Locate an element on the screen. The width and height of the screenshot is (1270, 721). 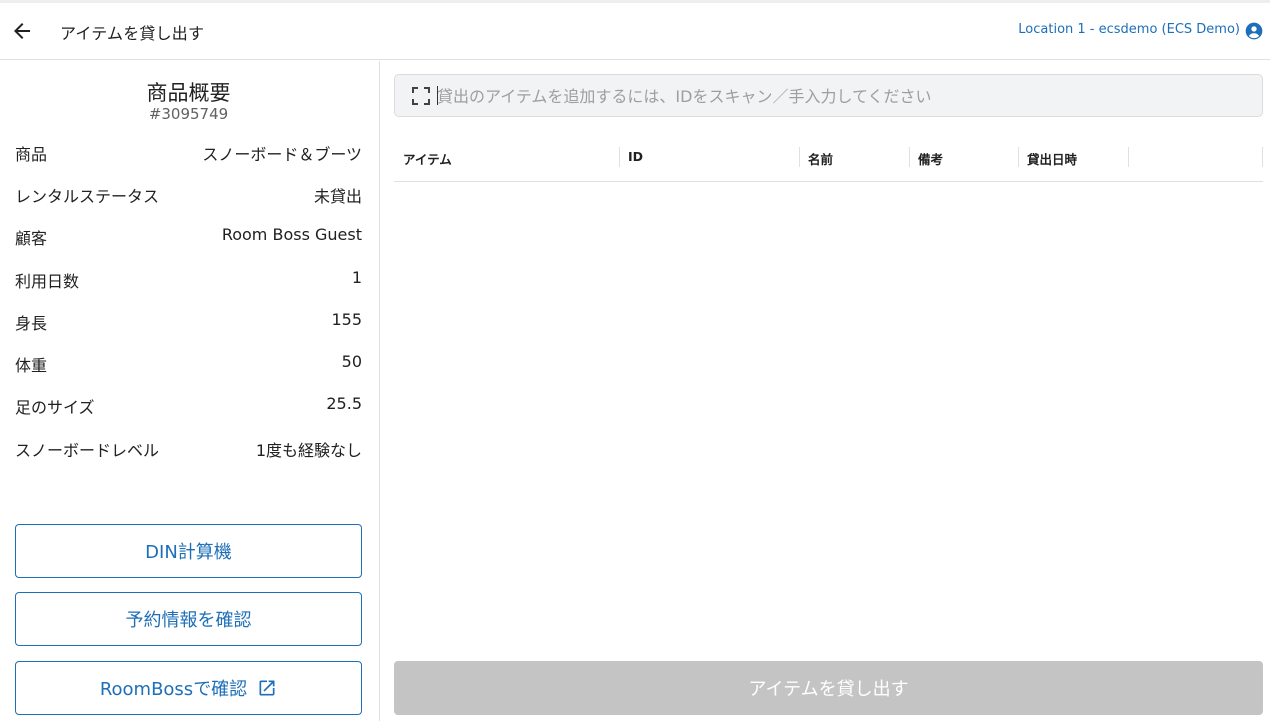
detail-row-rental-days: 利用日数 1 is located at coordinates (188, 280).